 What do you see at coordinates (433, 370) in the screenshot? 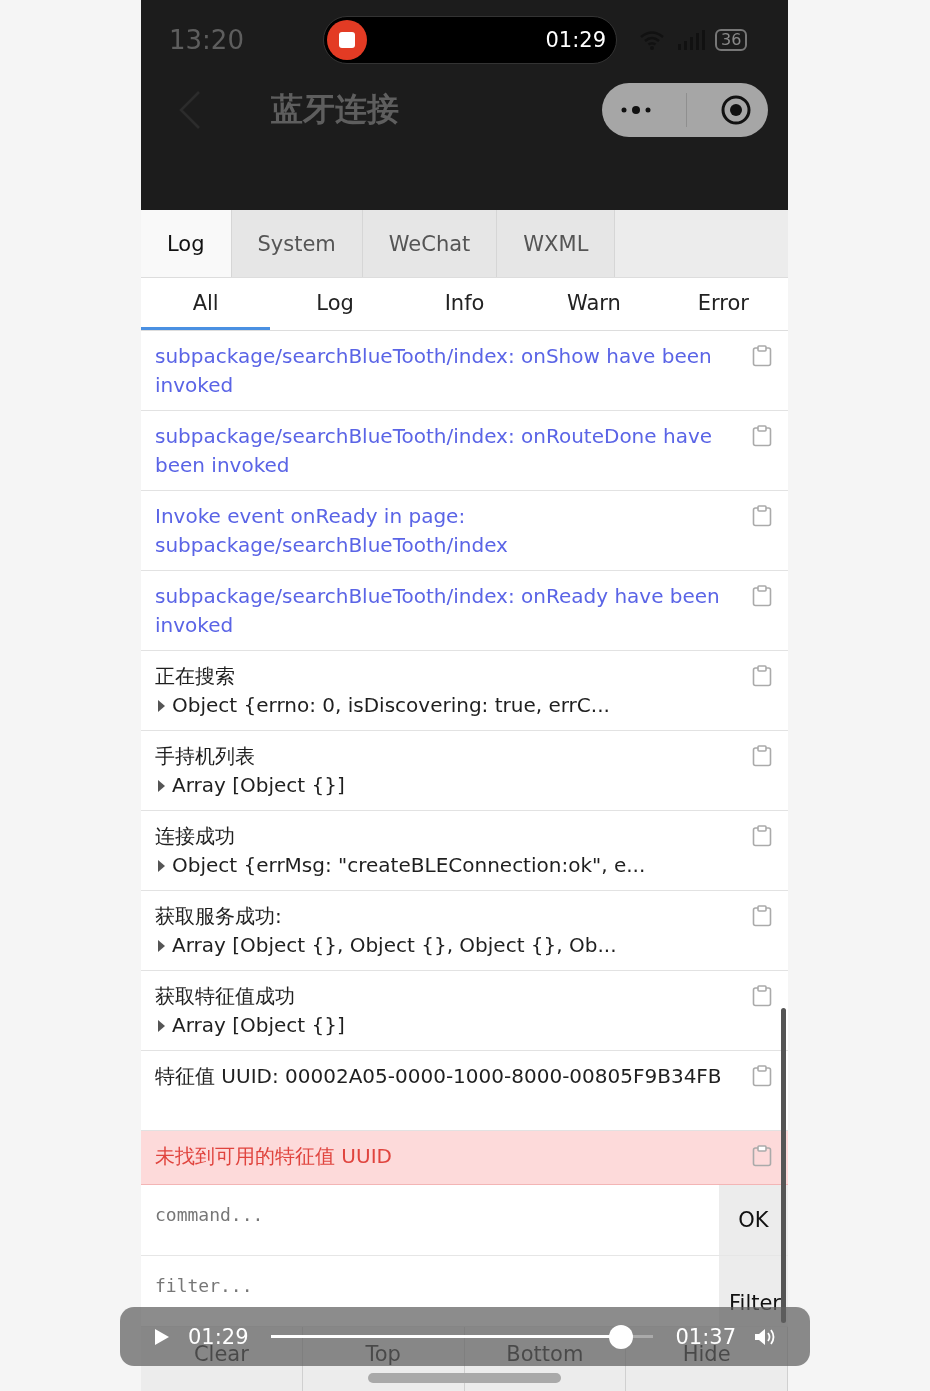
I see `log-message: subpackage/searchBlueTooth/index: onShow have been invoked` at bounding box center [433, 370].